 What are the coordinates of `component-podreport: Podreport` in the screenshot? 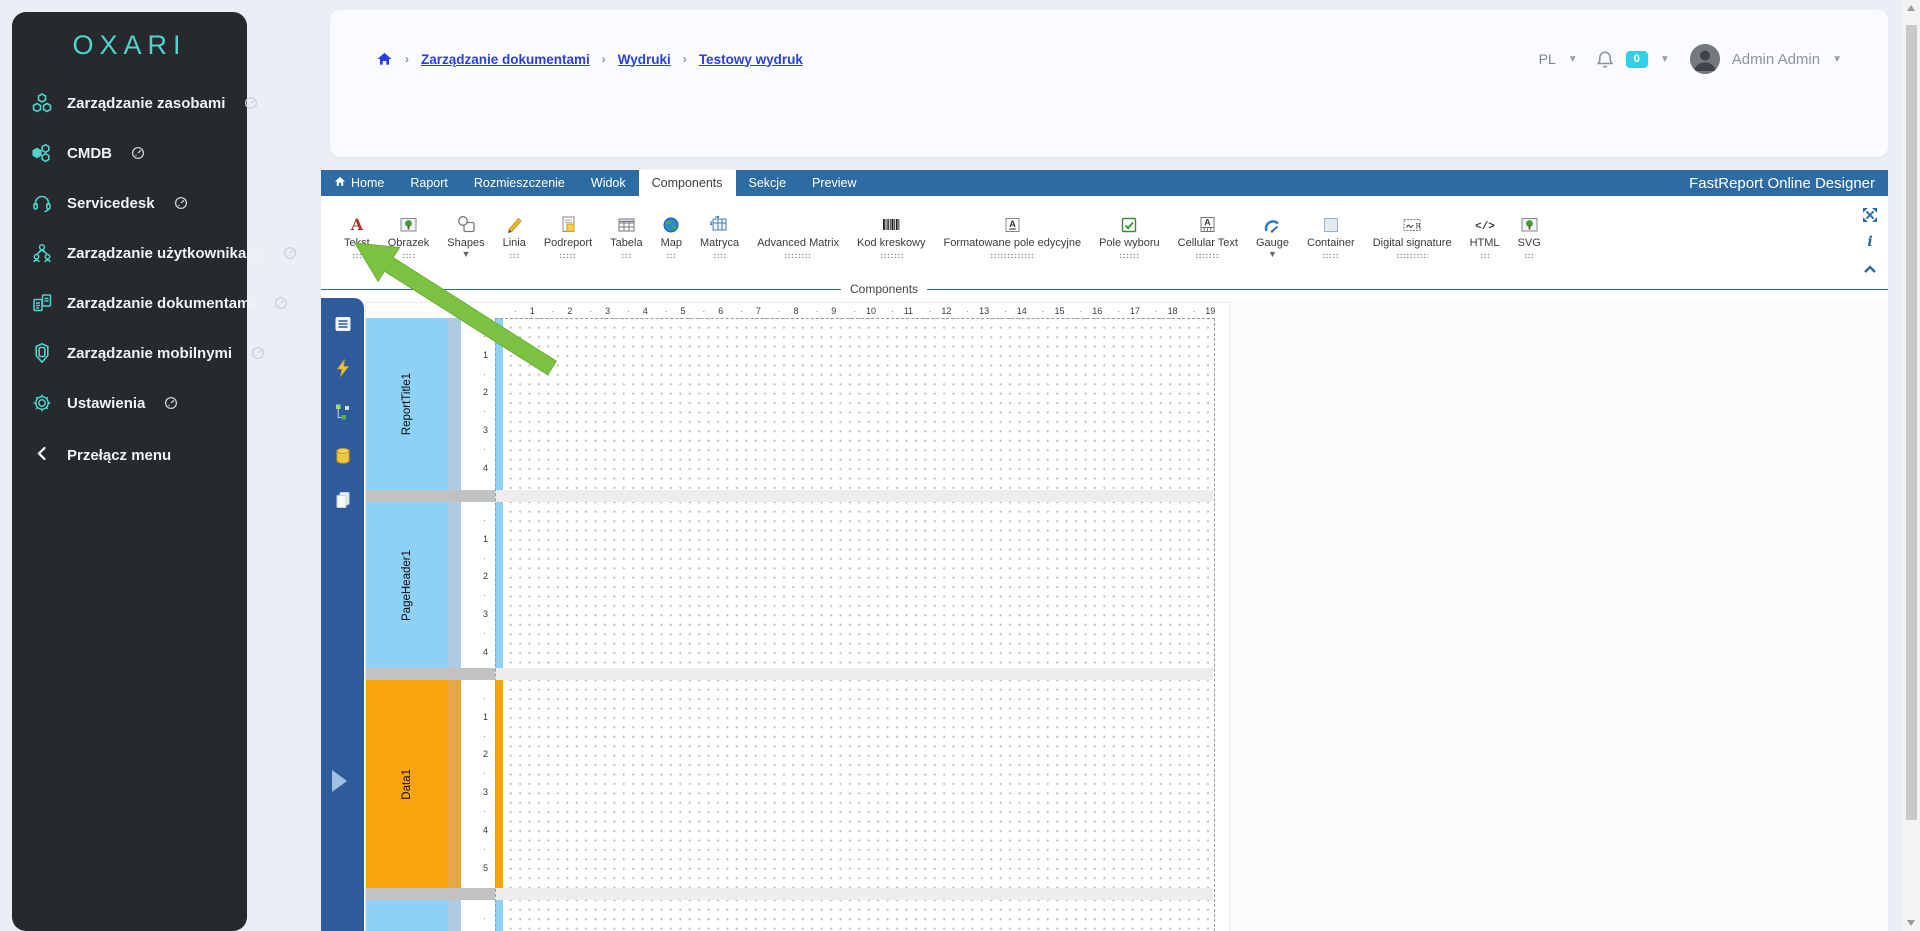 It's located at (568, 236).